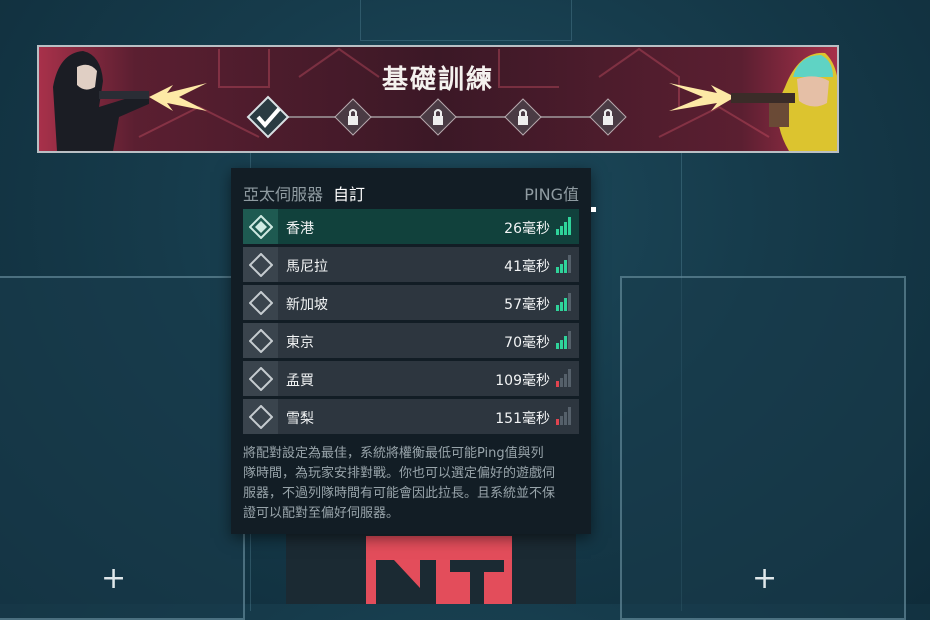 The image size is (930, 620). I want to click on region-label: 亞太伺服器, so click(283, 194).